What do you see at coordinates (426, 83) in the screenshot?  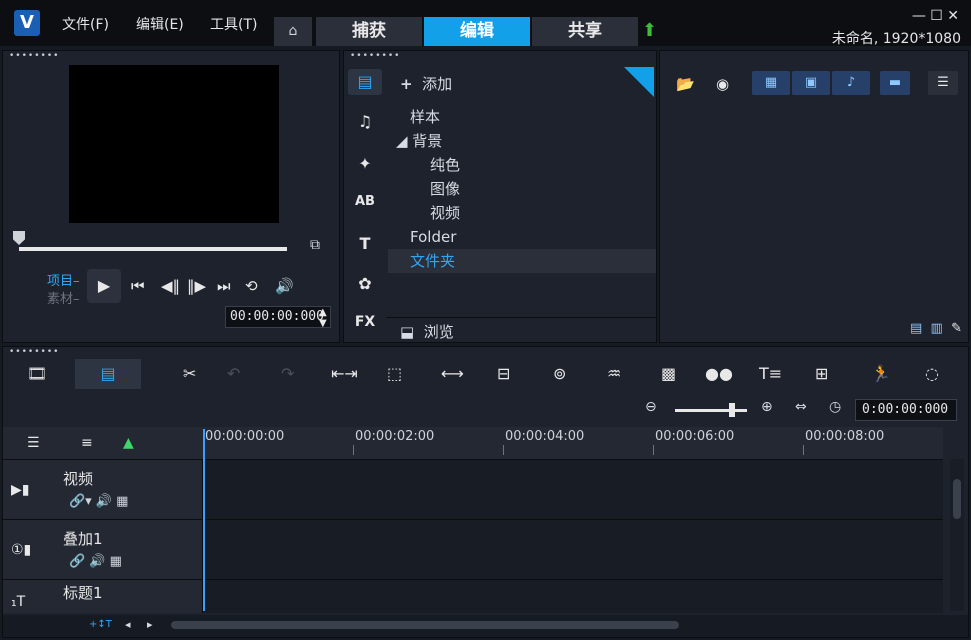 I see `add-folder-button: + 添加` at bounding box center [426, 83].